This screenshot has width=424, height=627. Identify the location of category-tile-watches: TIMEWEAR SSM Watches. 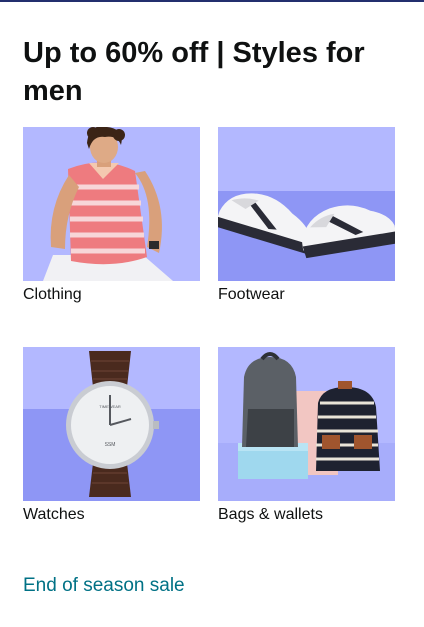
(111, 436).